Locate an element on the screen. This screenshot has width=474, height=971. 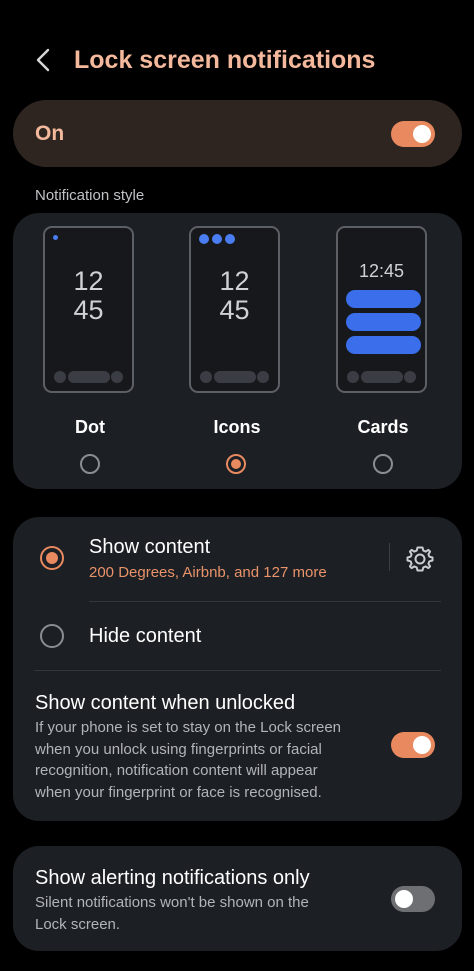
gear-icon is located at coordinates (420, 559).